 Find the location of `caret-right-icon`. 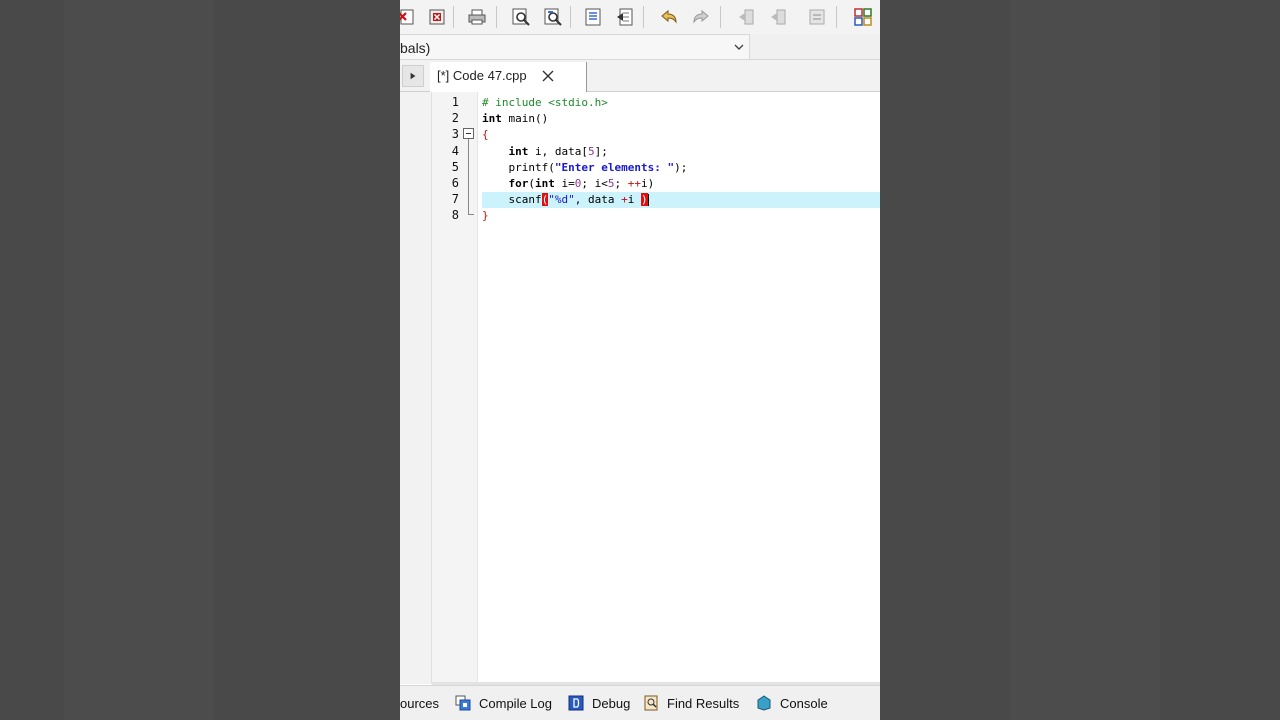

caret-right-icon is located at coordinates (413, 76).